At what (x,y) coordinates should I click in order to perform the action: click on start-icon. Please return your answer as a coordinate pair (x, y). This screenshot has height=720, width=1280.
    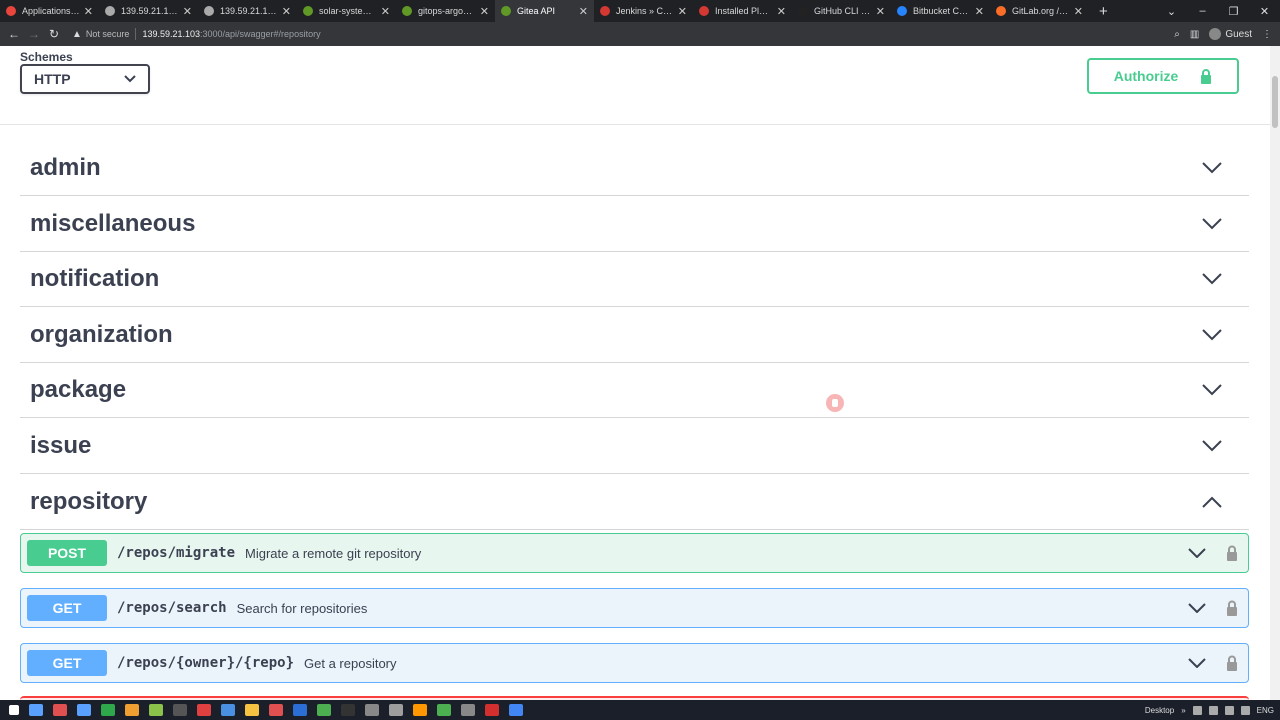
    Looking at the image, I should click on (14, 710).